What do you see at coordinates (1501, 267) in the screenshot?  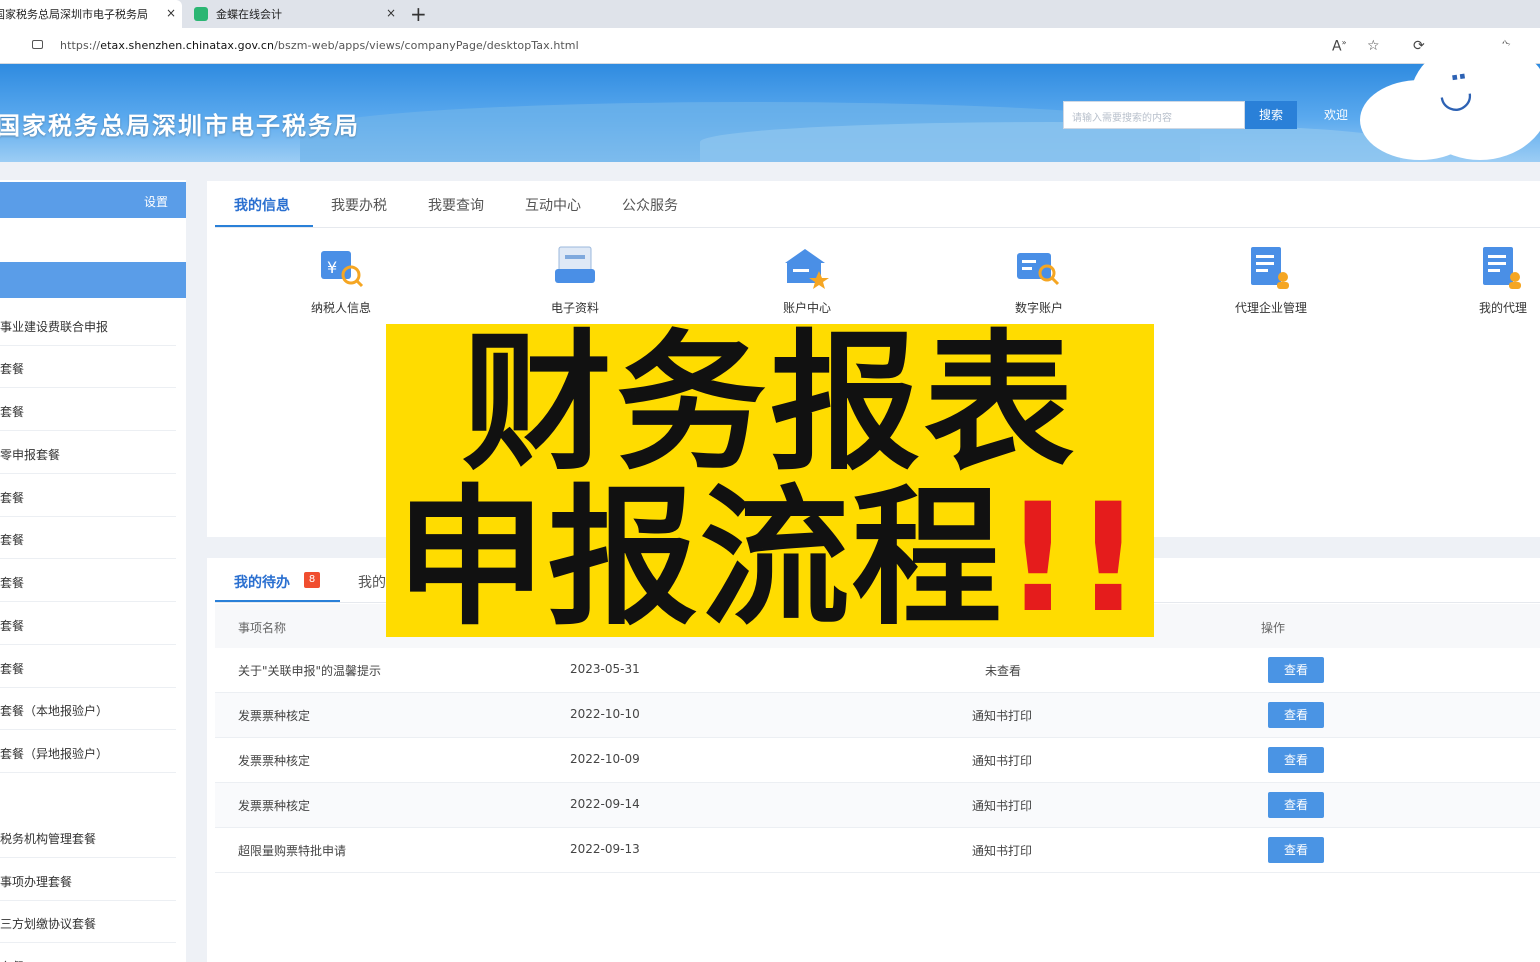 I see `my-agent-icon` at bounding box center [1501, 267].